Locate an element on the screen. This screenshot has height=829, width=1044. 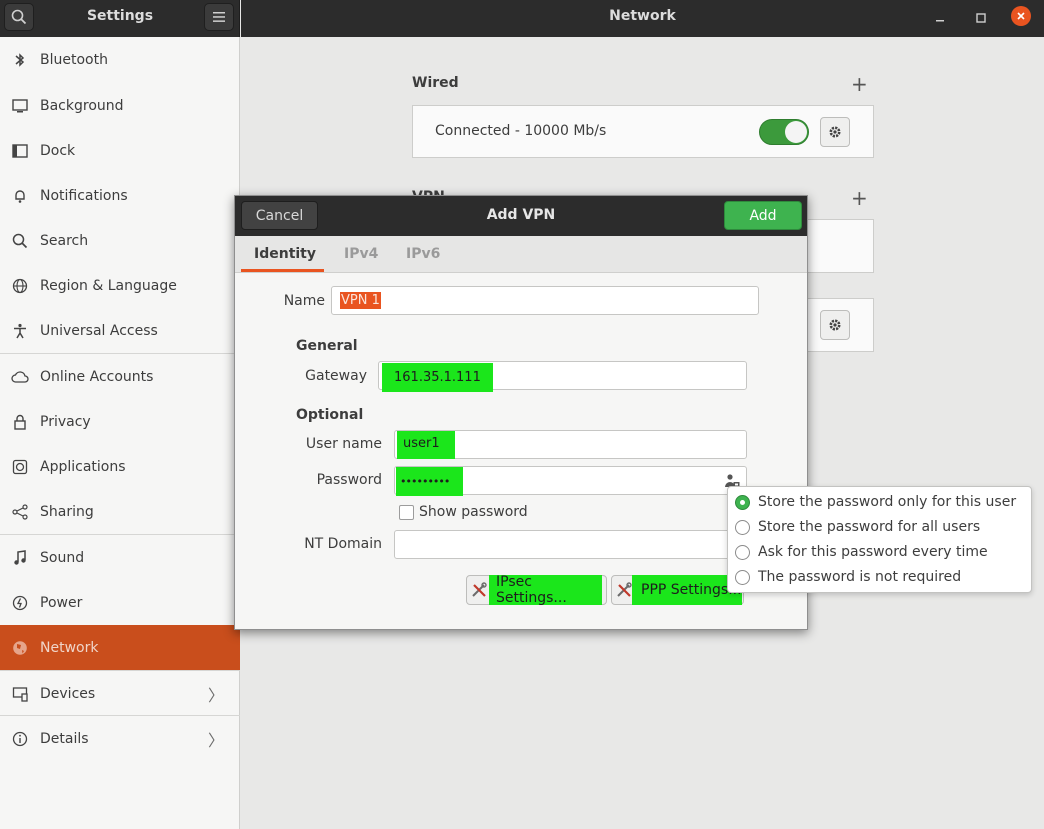
show-password-label: Show password is located at coordinates (473, 512).